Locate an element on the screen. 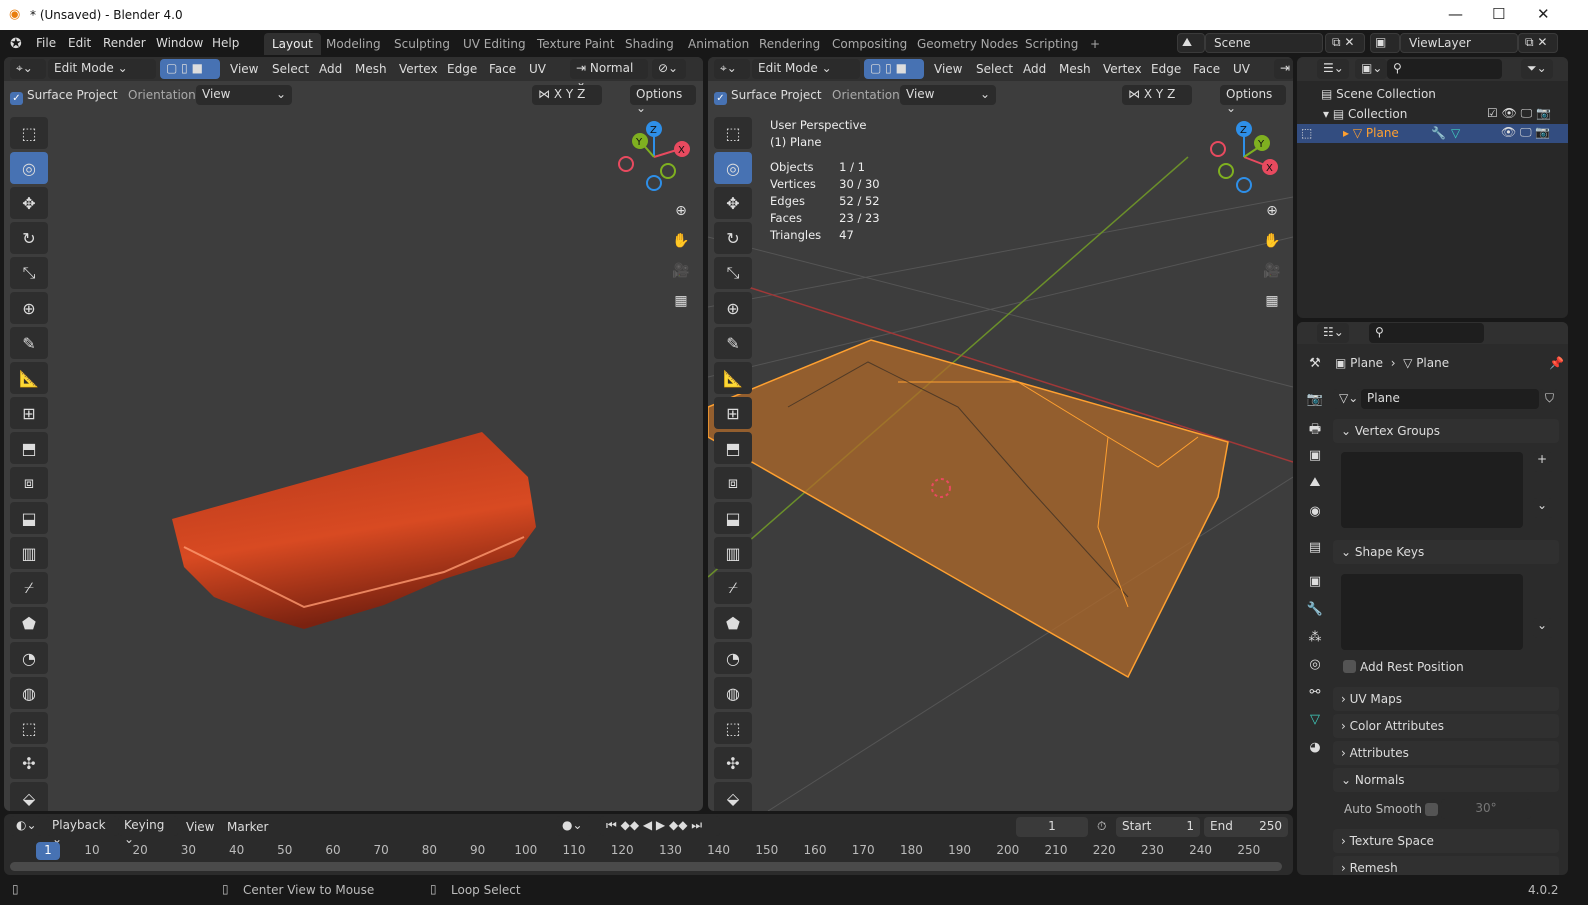  panel-remesh: › Remesh is located at coordinates (1446, 865).